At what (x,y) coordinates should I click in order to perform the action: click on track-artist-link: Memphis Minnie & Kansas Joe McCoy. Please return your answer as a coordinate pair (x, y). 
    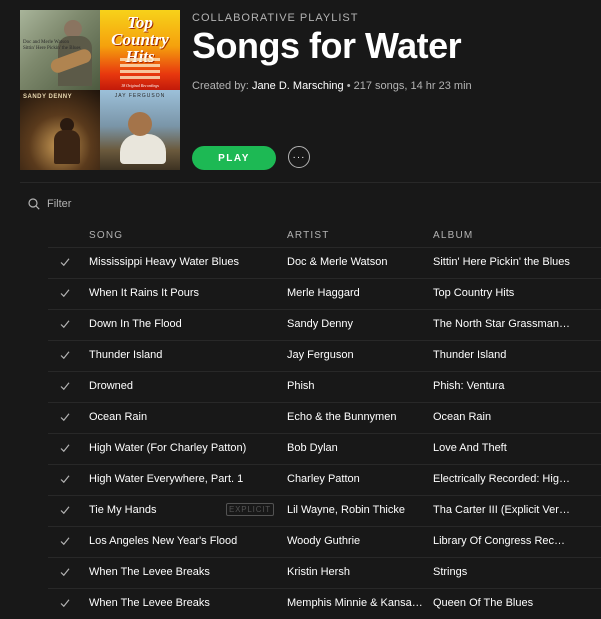
    Looking at the image, I should click on (355, 603).